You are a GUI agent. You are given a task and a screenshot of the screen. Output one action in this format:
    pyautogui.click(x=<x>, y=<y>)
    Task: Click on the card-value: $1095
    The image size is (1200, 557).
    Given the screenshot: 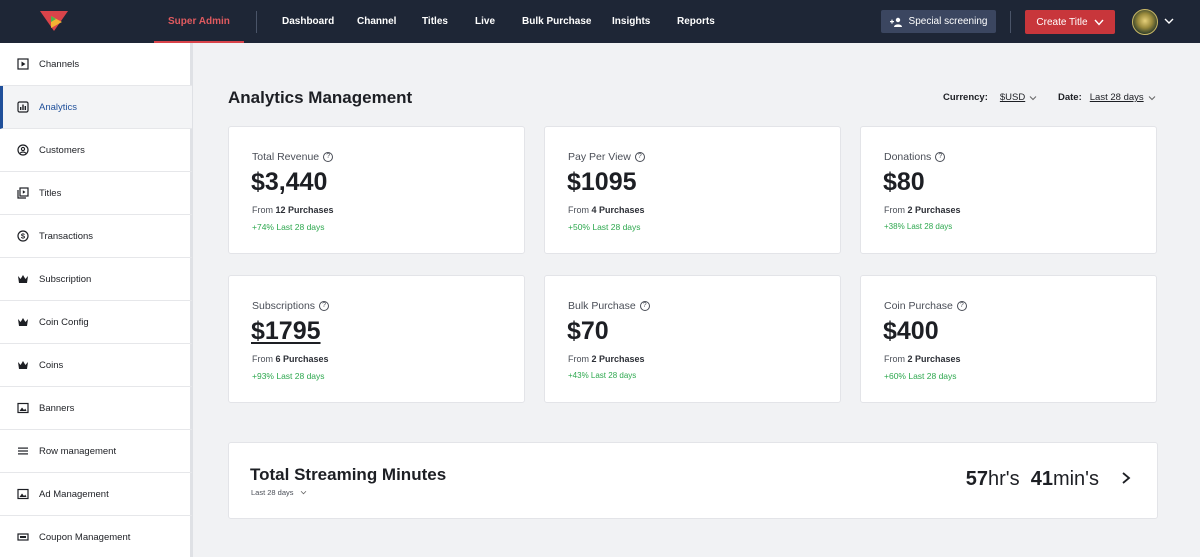 What is the action you would take?
    pyautogui.click(x=602, y=182)
    